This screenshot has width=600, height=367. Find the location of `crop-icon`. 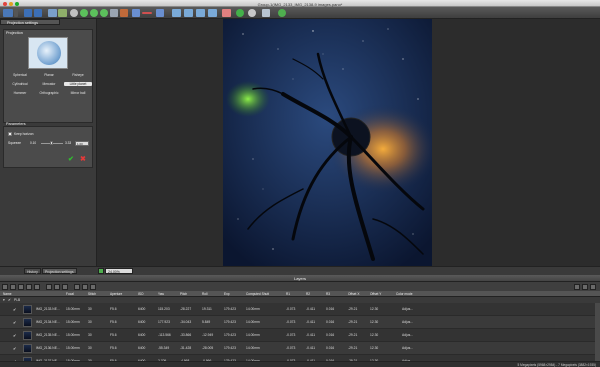

crop-icon is located at coordinates (124, 13).